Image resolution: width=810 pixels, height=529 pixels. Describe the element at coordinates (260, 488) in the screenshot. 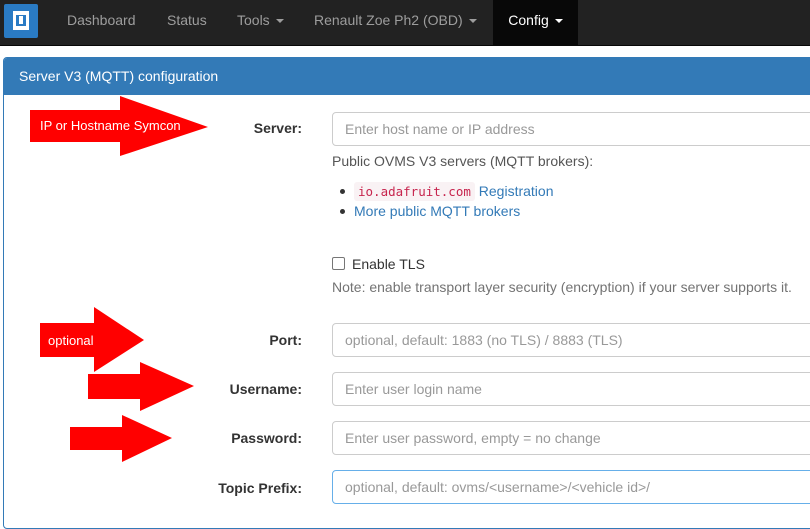

I see `topic-prefix-label: Topic Prefix:` at that location.